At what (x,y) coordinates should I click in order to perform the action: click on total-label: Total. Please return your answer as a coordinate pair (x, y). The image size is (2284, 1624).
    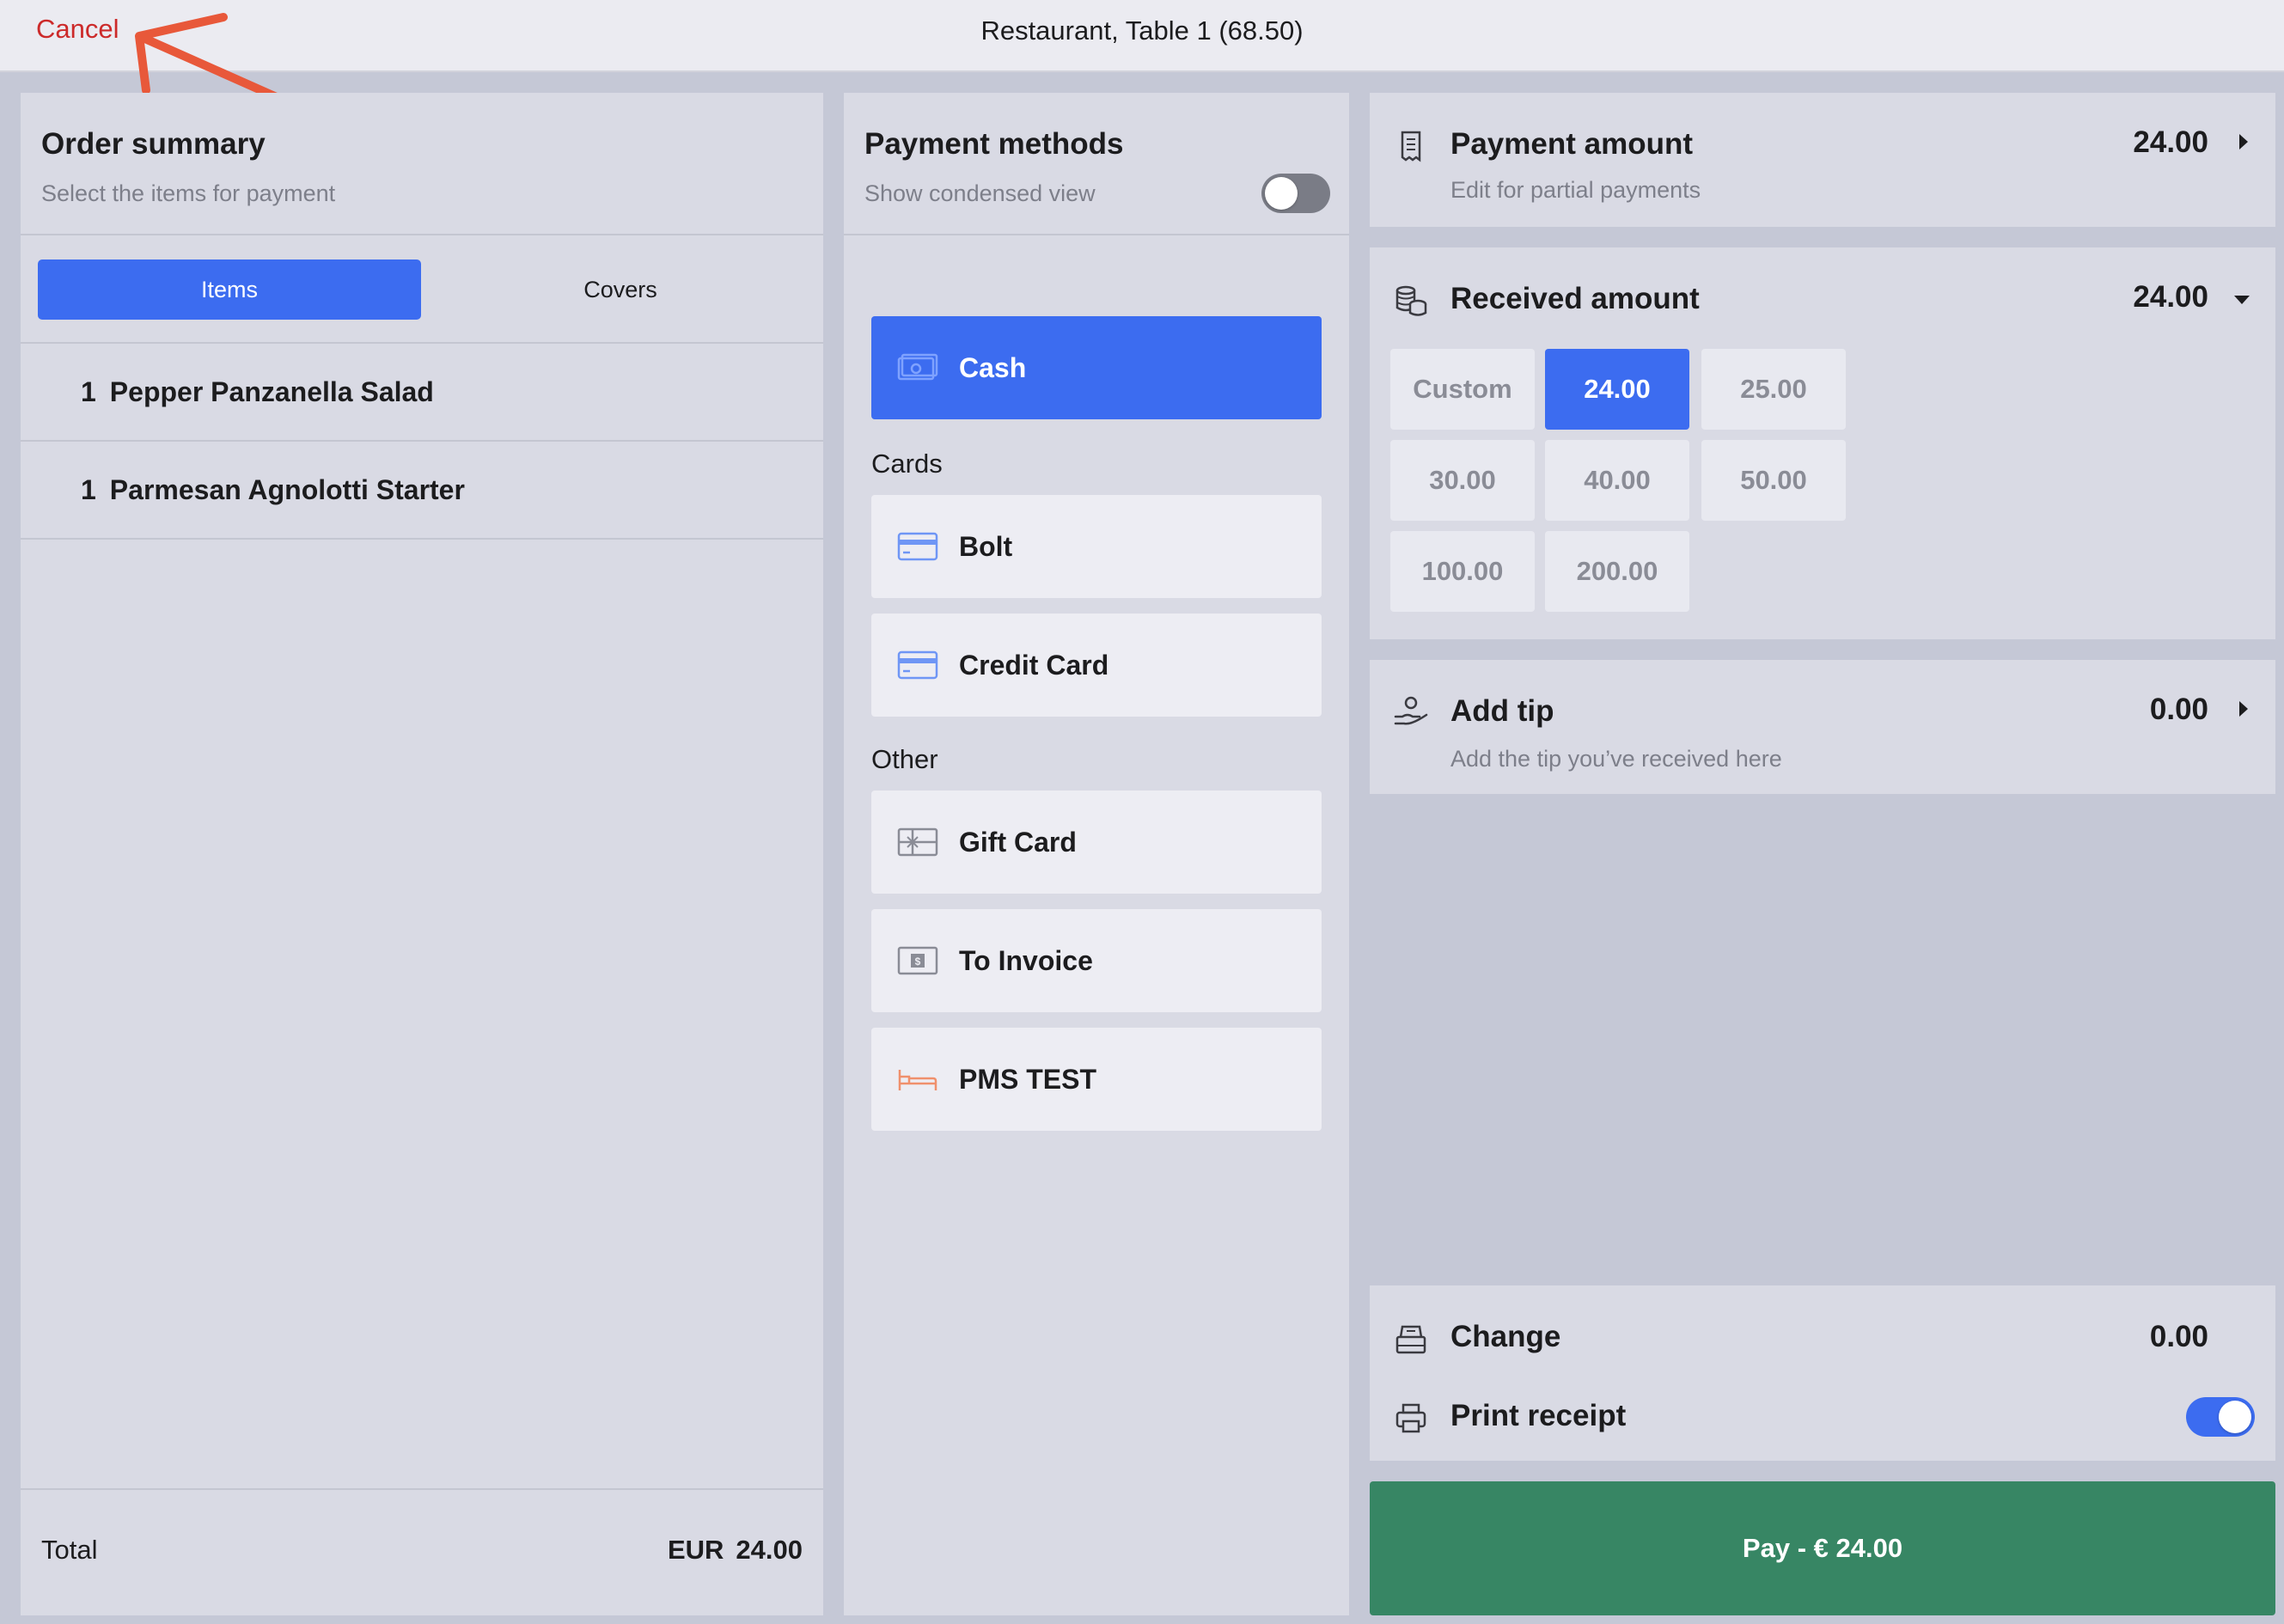
    Looking at the image, I should click on (69, 1550).